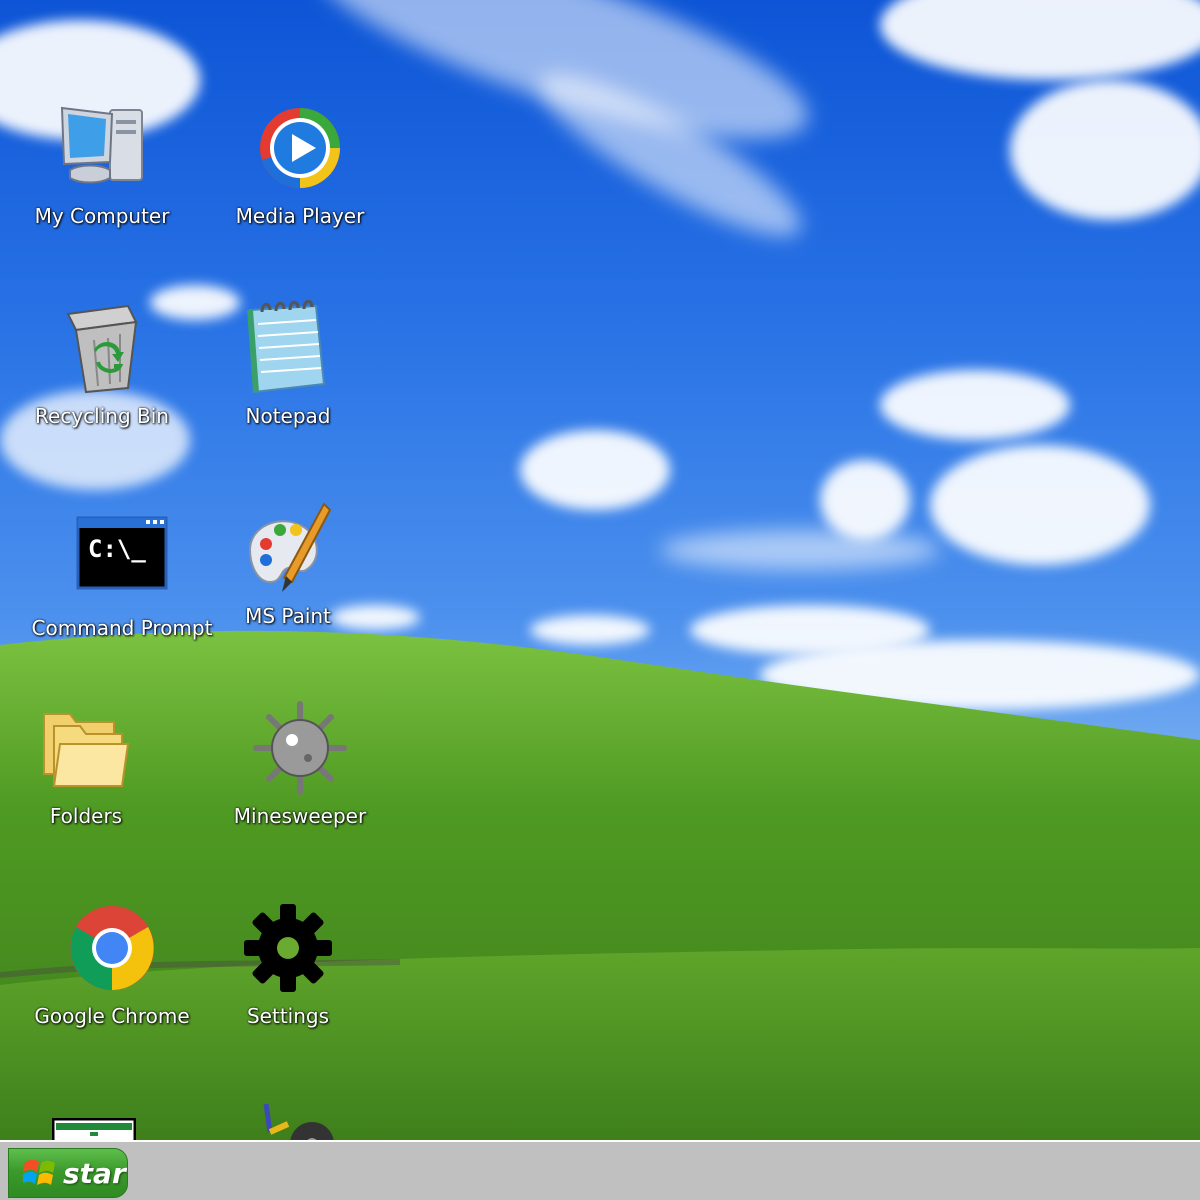 The height and width of the screenshot is (1200, 1200). Describe the element at coordinates (86, 816) in the screenshot. I see `icon-label: Folders` at that location.